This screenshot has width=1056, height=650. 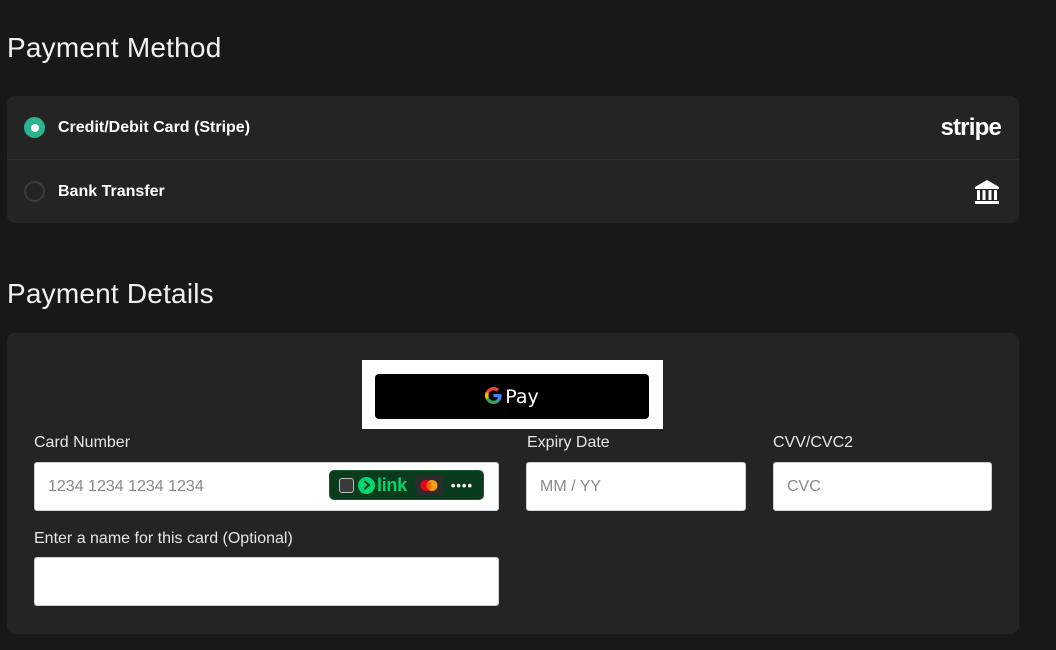 I want to click on expiry-date-label: Expiry Date, so click(x=568, y=442).